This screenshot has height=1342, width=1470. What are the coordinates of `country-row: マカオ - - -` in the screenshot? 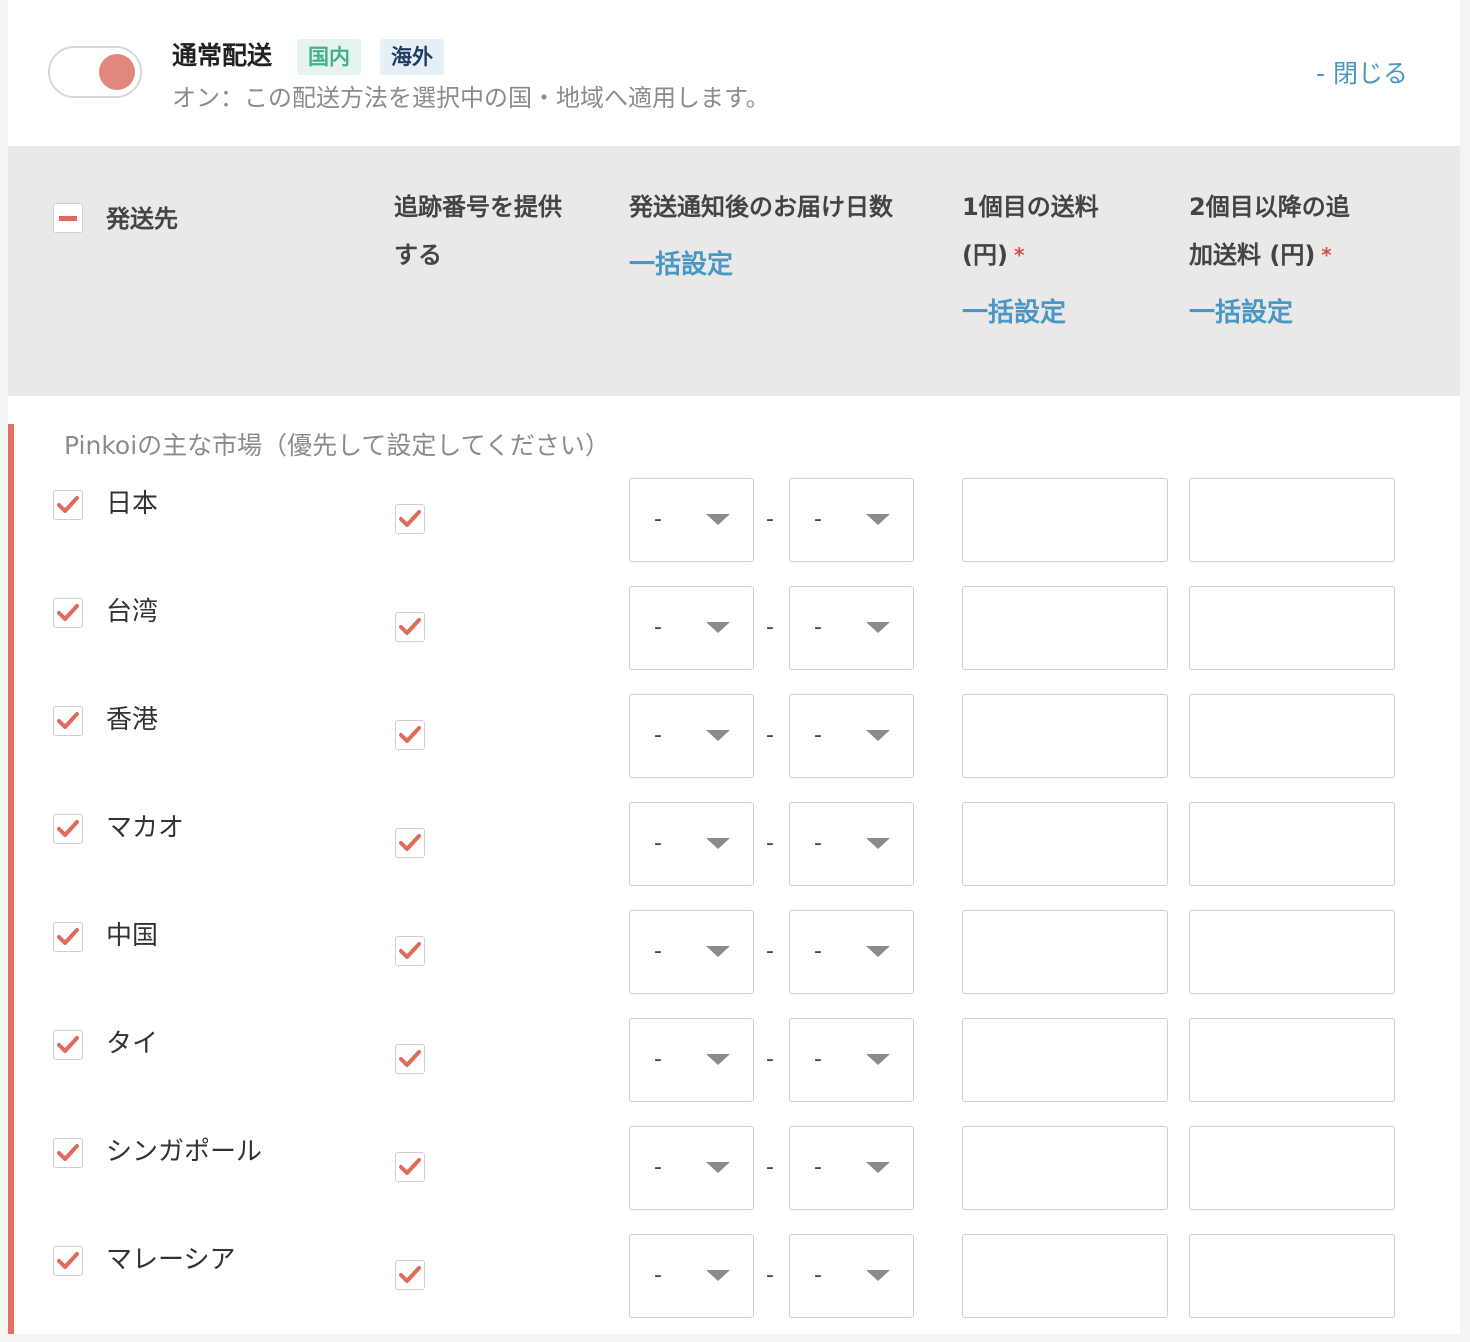 It's located at (735, 856).